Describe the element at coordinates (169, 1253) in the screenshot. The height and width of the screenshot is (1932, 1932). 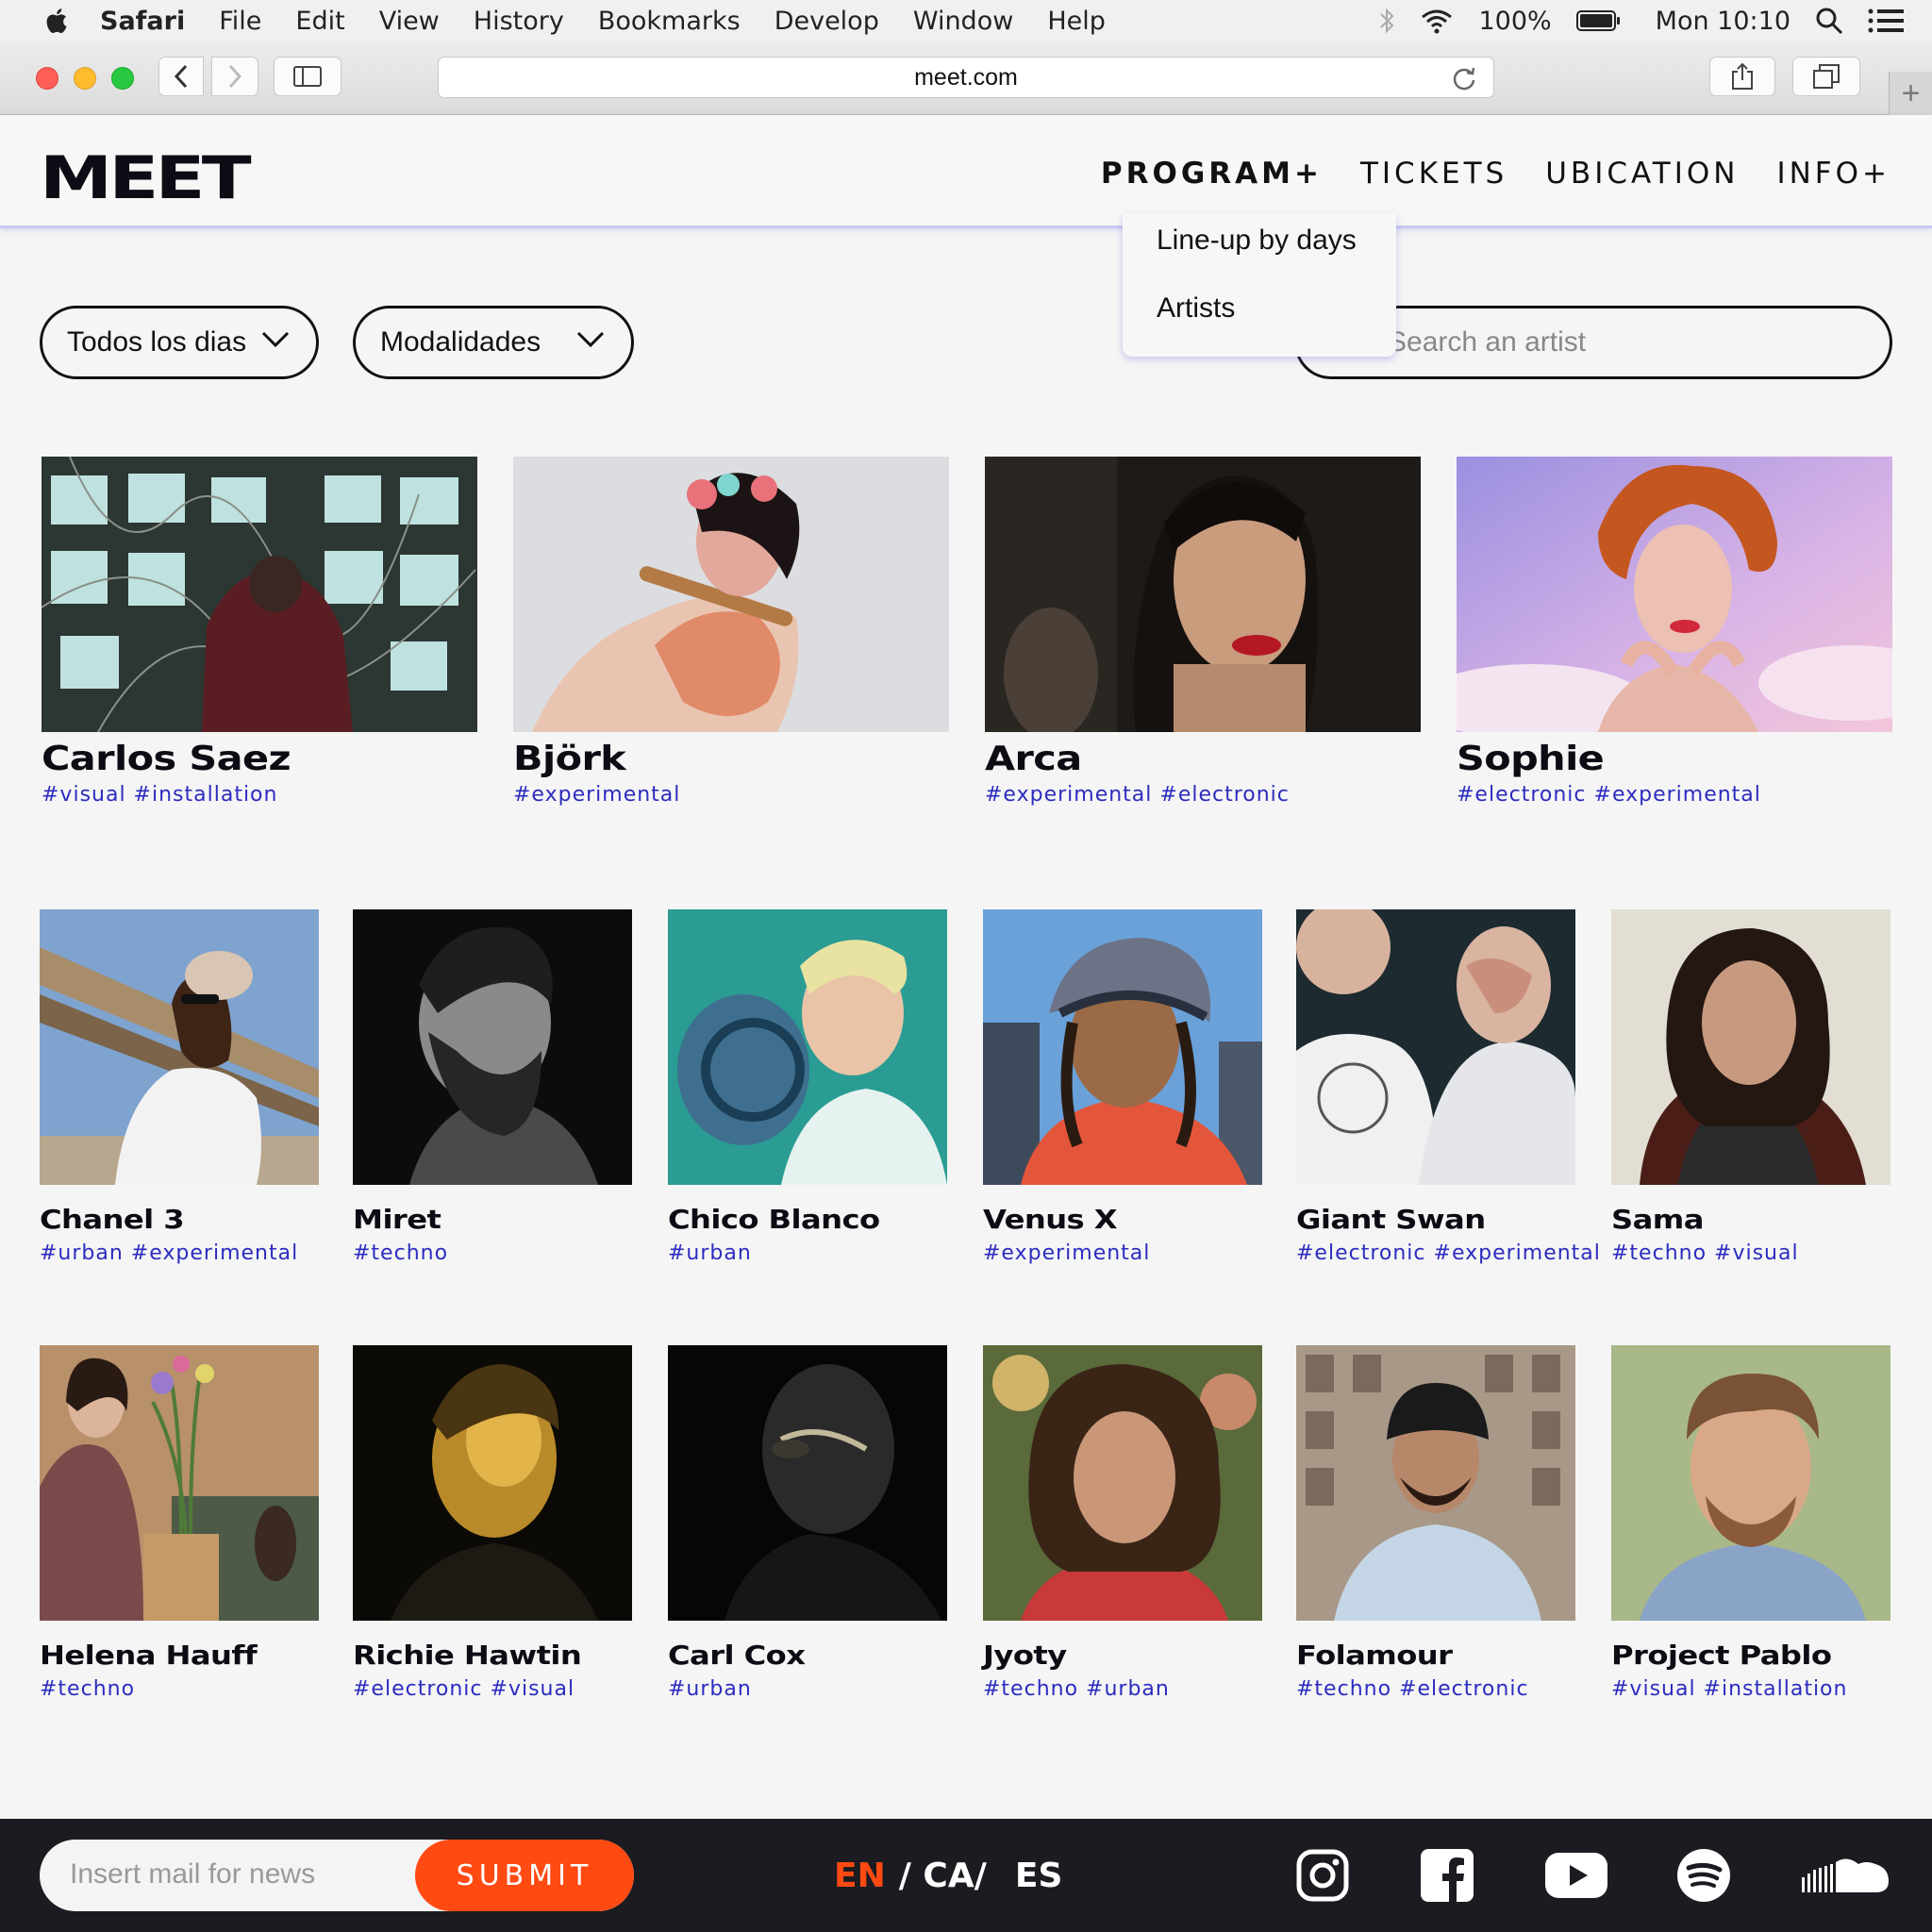
I see `artist-tags: #urban #experimental` at that location.